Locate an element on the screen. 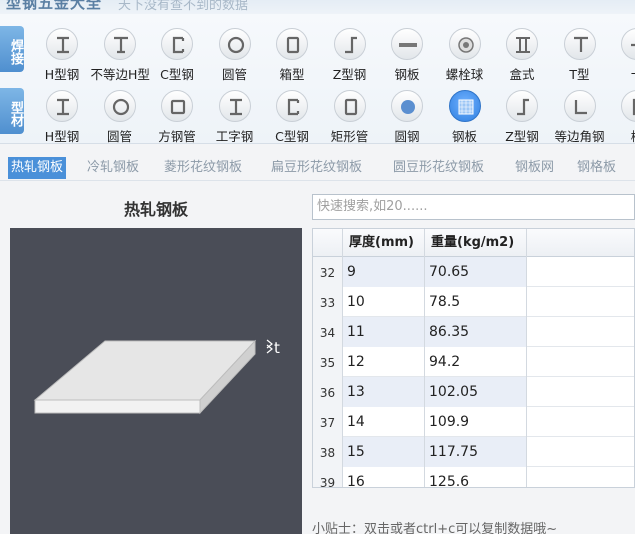 Image resolution: width=635 pixels, height=534 pixels. tool-row2-7: 钢板 is located at coordinates (465, 115).